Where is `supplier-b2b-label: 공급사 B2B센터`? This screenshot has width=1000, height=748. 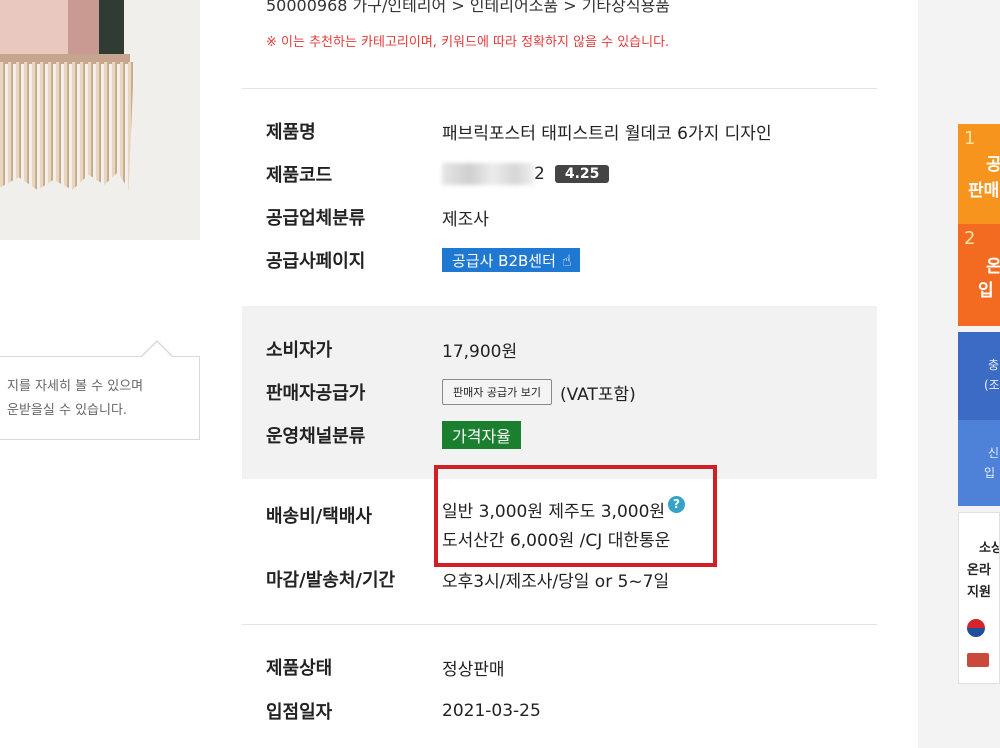 supplier-b2b-label: 공급사 B2B센터 is located at coordinates (504, 260).